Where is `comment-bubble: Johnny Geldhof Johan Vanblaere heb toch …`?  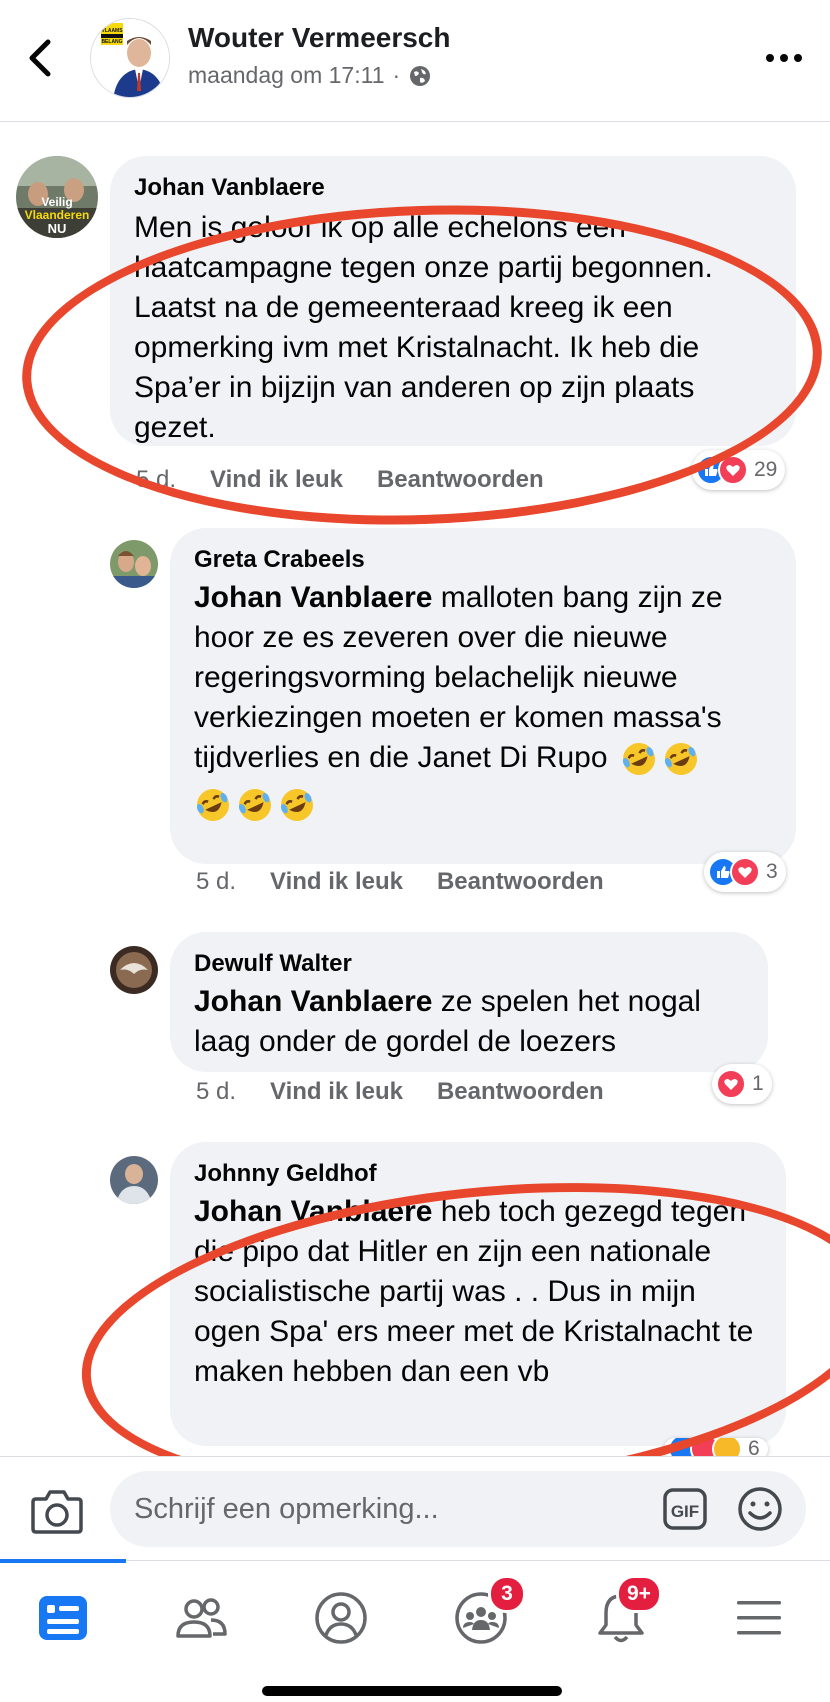
comment-bubble: Johnny Geldhof Johan Vanblaere heb toch … is located at coordinates (478, 1294).